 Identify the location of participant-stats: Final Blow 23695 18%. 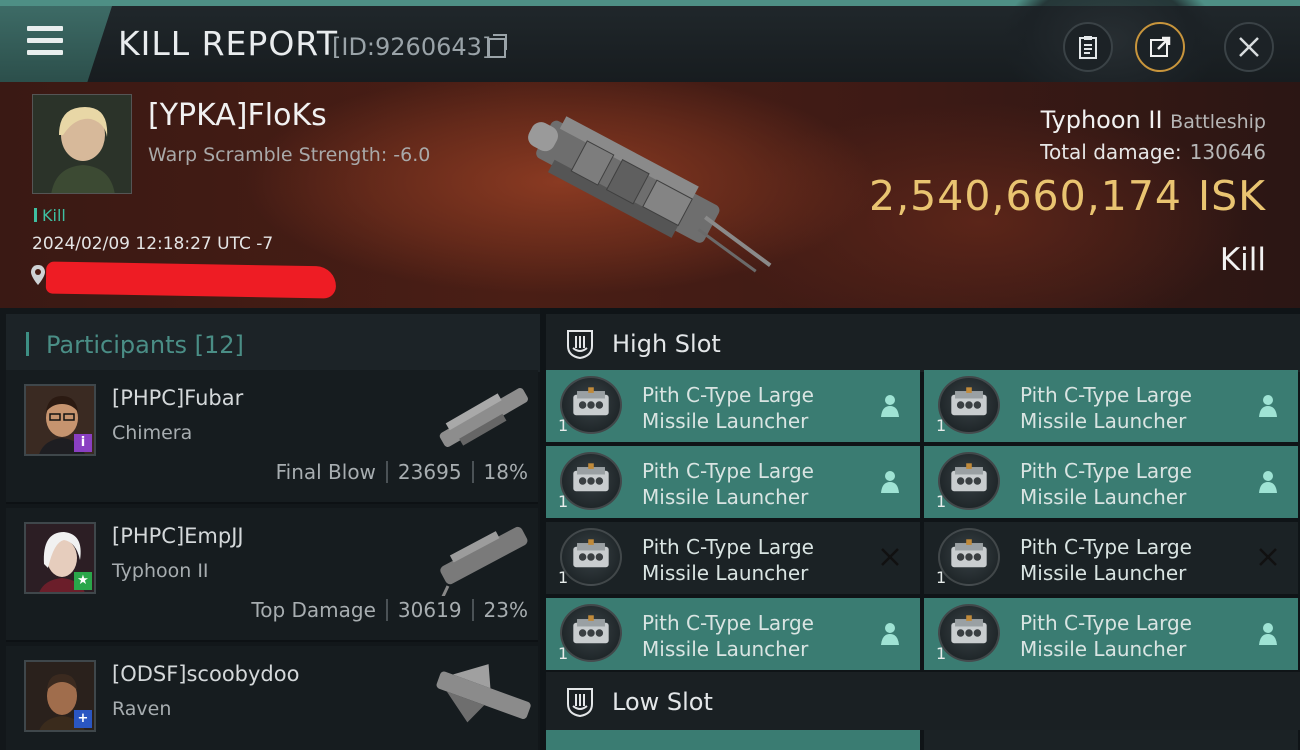
(402, 472).